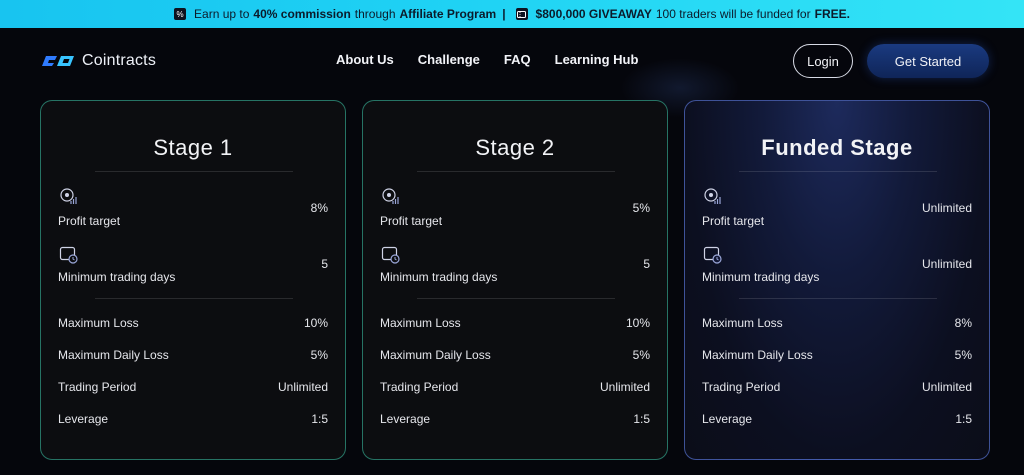 Image resolution: width=1024 pixels, height=475 pixels. I want to click on min-trading-days-value: Unlimited, so click(946, 264).